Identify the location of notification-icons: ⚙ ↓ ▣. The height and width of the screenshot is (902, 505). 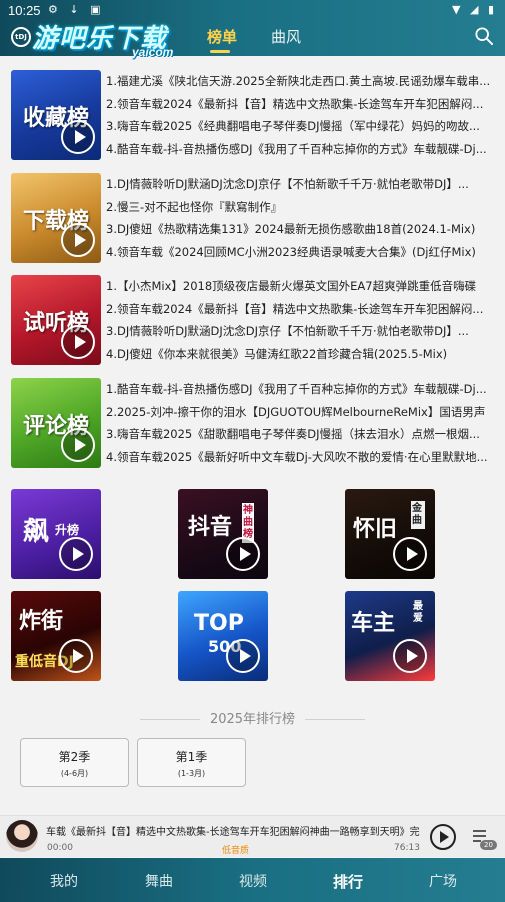
(76, 9).